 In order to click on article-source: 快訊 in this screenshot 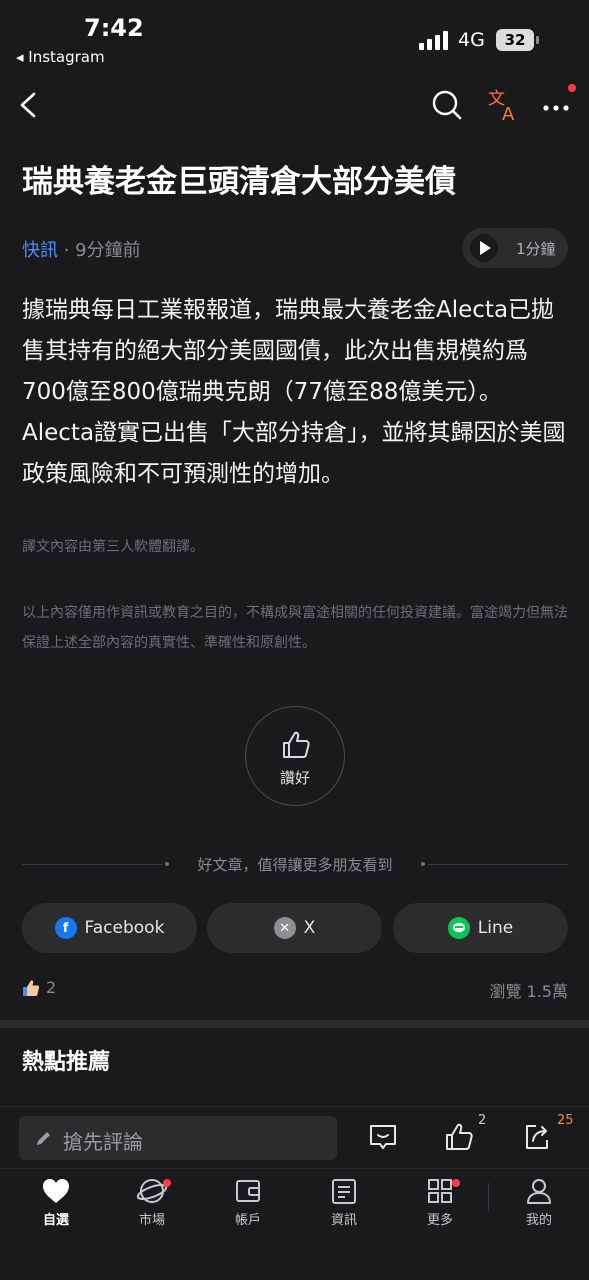, I will do `click(40, 250)`.